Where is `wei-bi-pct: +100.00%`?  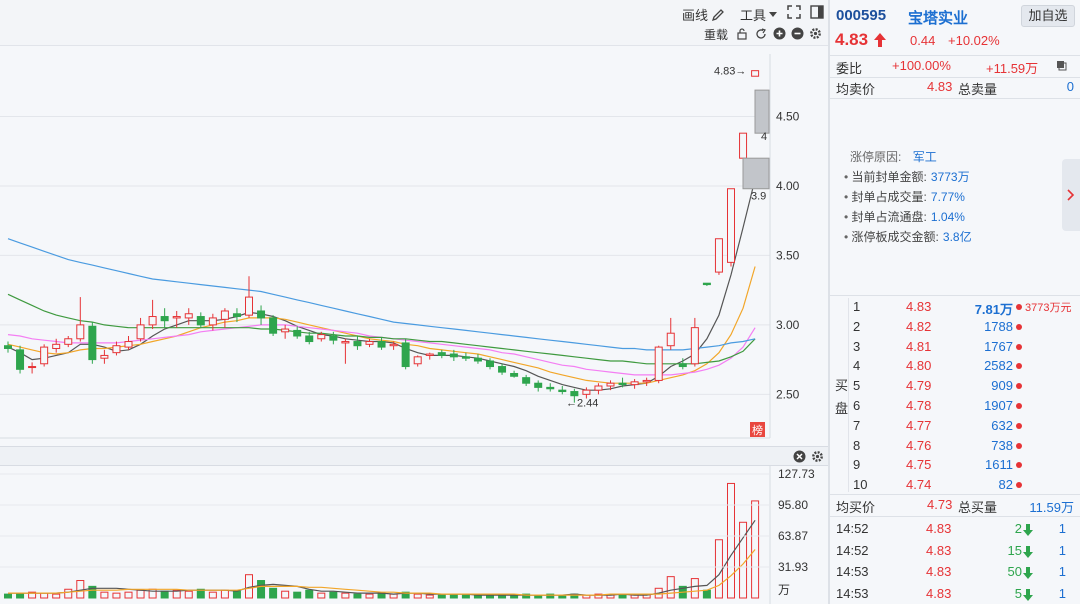
wei-bi-pct: +100.00% is located at coordinates (921, 65).